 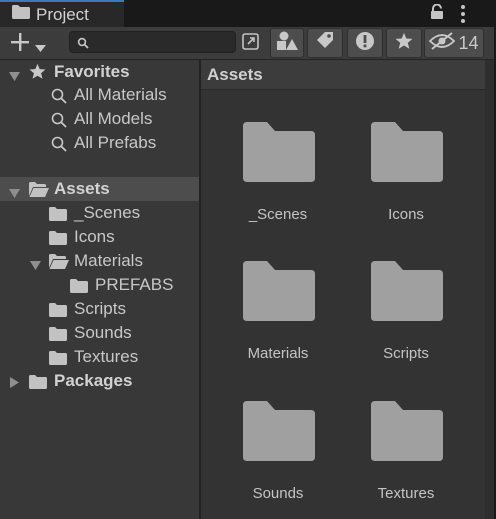 I want to click on shapes-icon, so click(x=287, y=43).